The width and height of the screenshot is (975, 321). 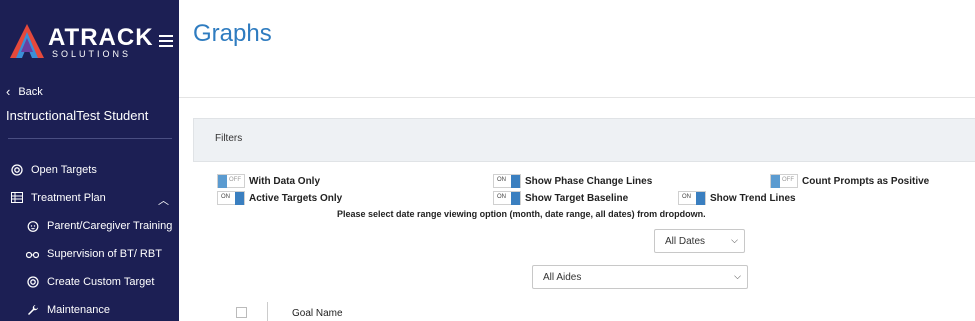 I want to click on target-baseline-filter: ON Show Target Baseline, so click(x=560, y=198).